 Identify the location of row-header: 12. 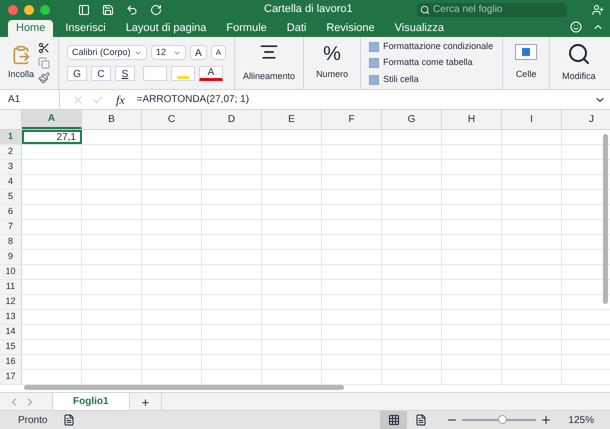
(11, 302).